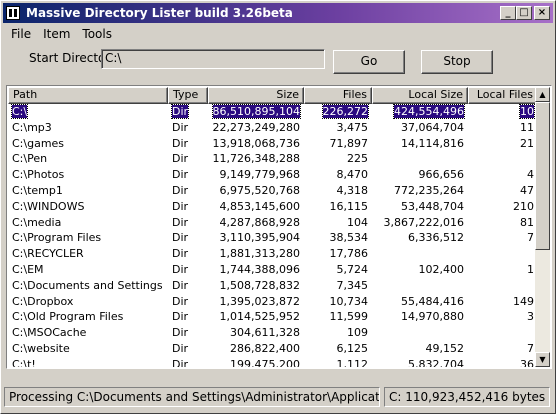  Describe the element at coordinates (273, 270) in the screenshot. I see `table-row: C:\EM Dir 1,744,388,096 5,724 102,400 1` at that location.